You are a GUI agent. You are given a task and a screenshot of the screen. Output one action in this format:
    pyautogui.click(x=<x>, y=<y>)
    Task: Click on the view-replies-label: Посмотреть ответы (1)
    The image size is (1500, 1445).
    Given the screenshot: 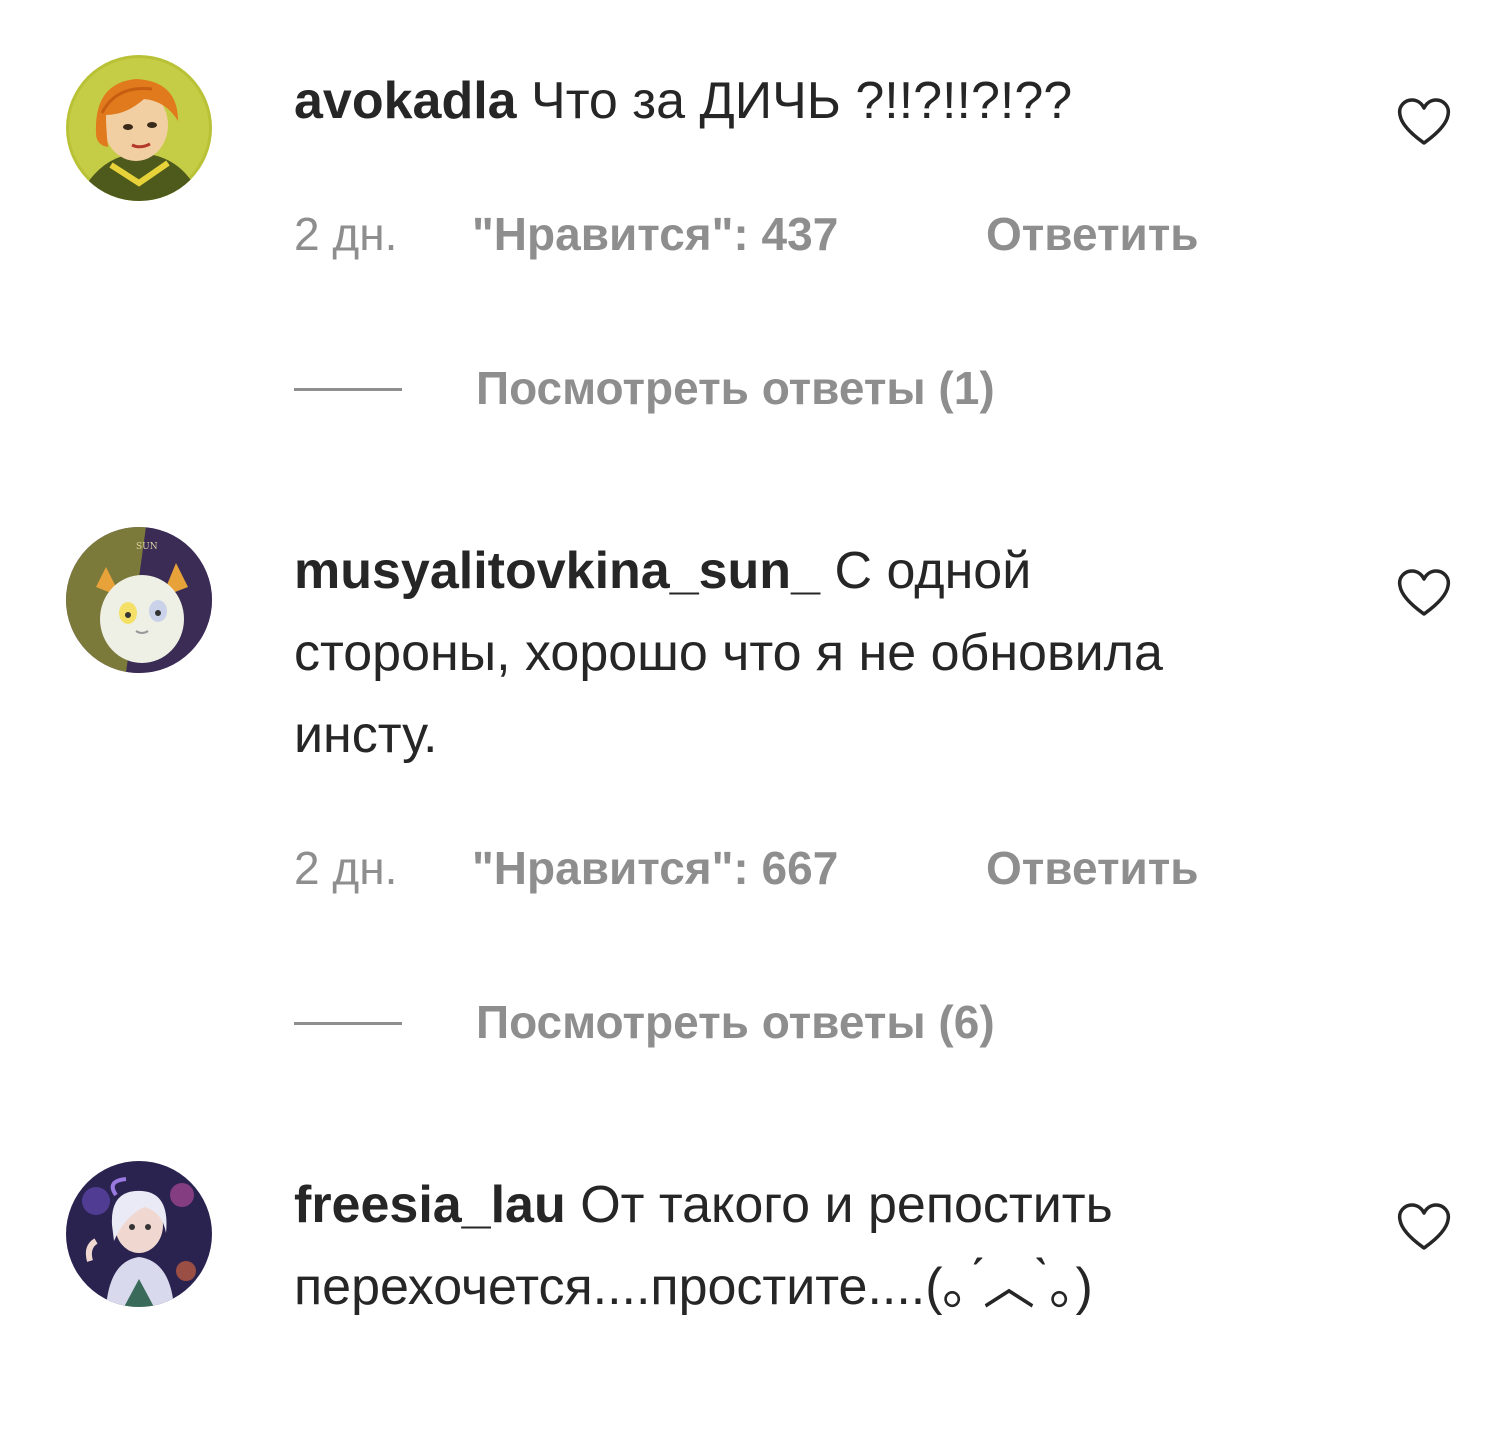 What is the action you would take?
    pyautogui.click(x=735, y=388)
    